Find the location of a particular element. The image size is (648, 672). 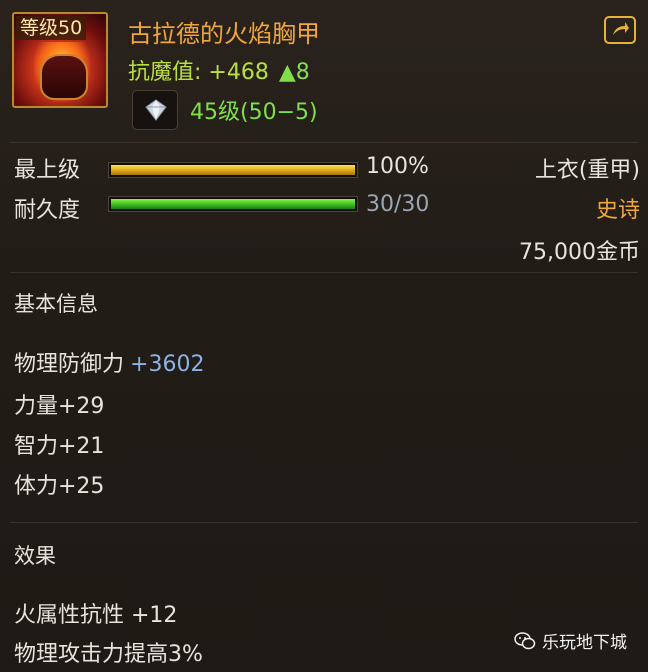

upgrade-progress-bar is located at coordinates (233, 170).